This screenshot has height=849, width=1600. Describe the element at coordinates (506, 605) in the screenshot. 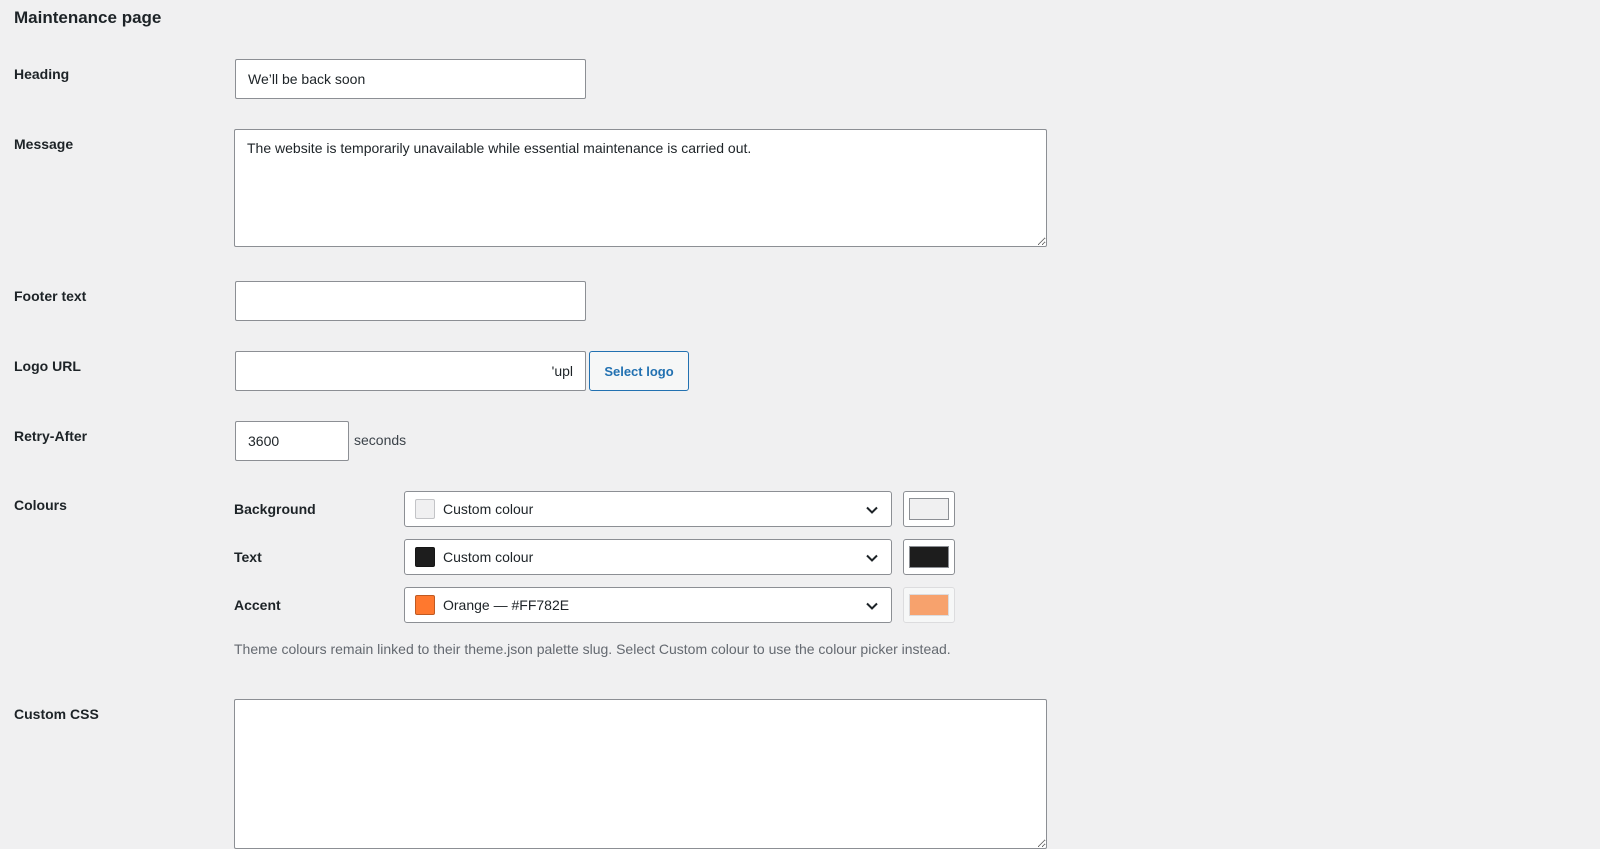

I see `accent-colour-value: Orange — #FF782E` at that location.